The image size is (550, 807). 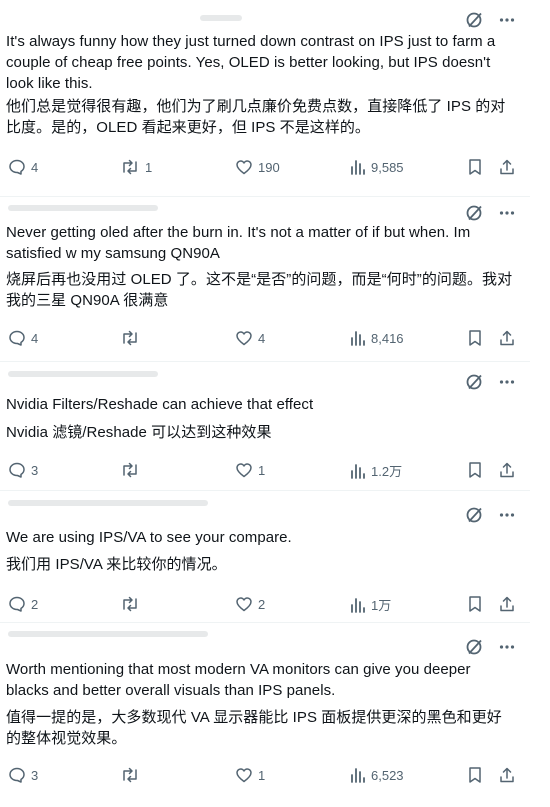 I want to click on like-button: 190, so click(x=257, y=167).